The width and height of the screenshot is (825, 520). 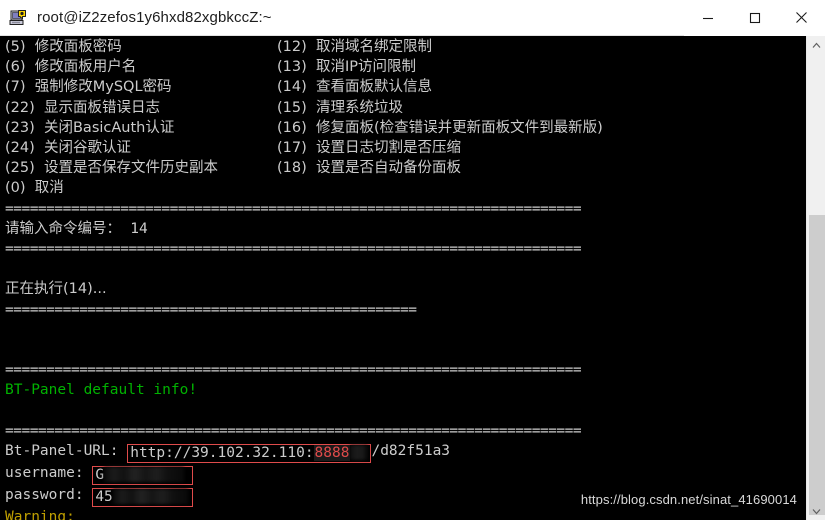 I want to click on window-controls, so click(x=754, y=18).